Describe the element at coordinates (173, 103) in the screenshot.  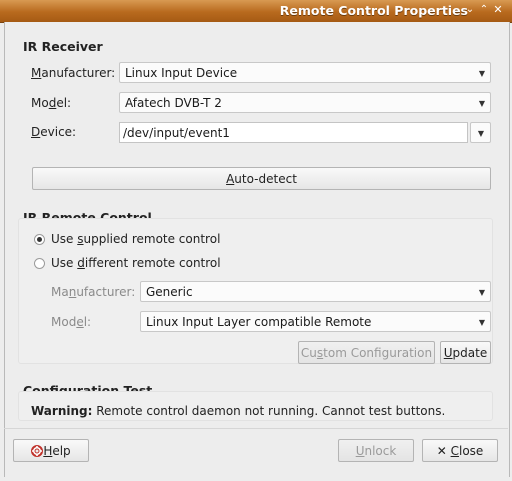
I see `model-value: Afatech DVB-T 2` at that location.